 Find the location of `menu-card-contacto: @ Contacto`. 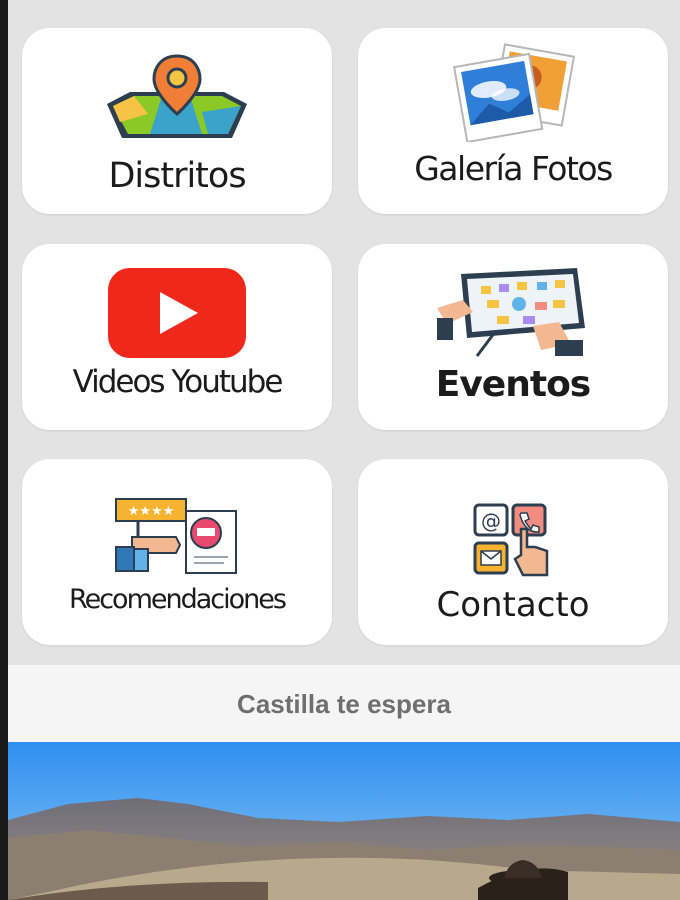

menu-card-contacto: @ Contacto is located at coordinates (513, 552).